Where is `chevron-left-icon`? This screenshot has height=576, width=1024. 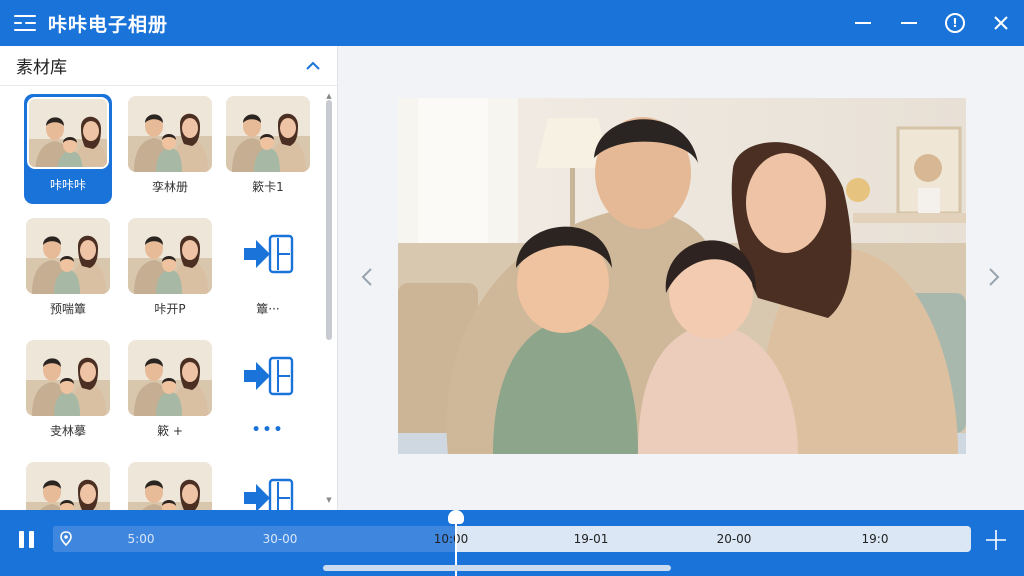 chevron-left-icon is located at coordinates (366, 277).